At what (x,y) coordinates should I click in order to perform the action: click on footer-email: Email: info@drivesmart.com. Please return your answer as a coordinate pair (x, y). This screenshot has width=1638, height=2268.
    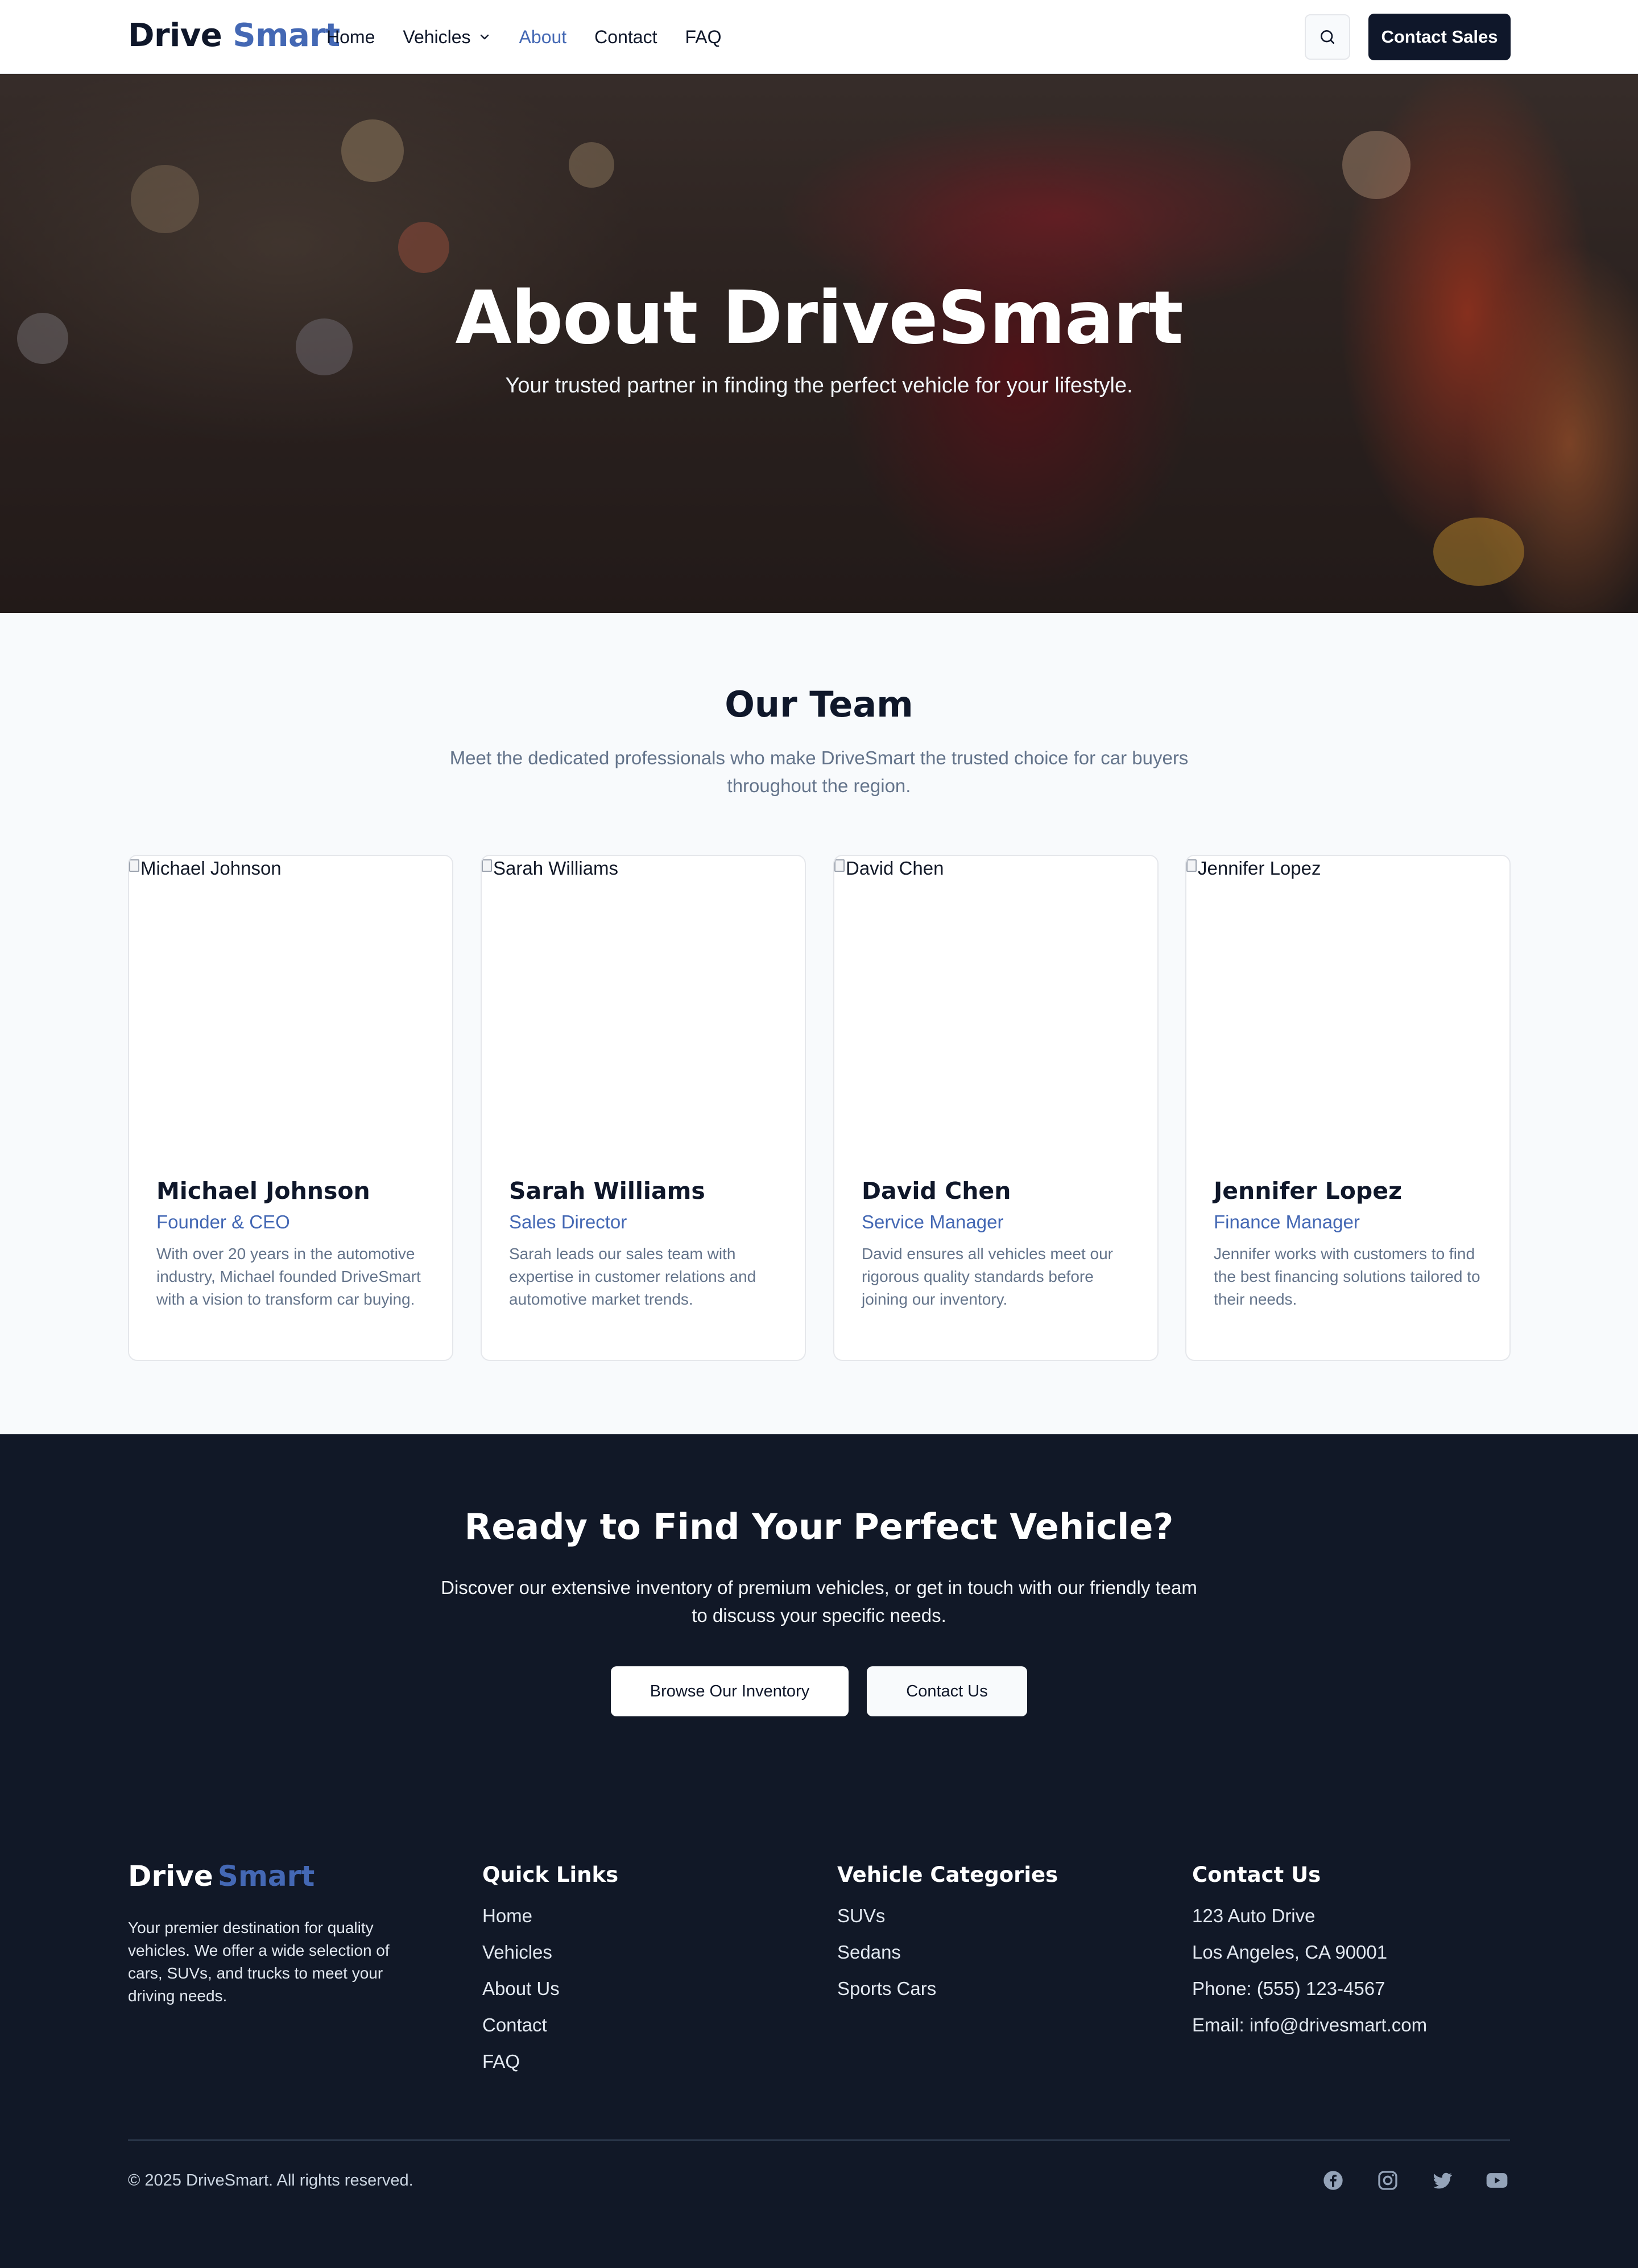
    Looking at the image, I should click on (1310, 2025).